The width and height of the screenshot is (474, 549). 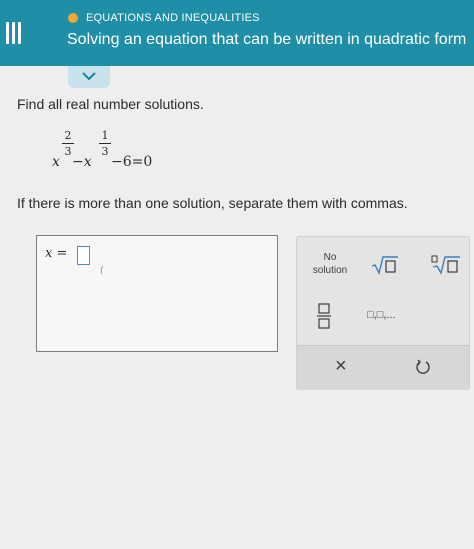 What do you see at coordinates (110, 104) in the screenshot?
I see `question-prompt: Find all real number solutions.` at bounding box center [110, 104].